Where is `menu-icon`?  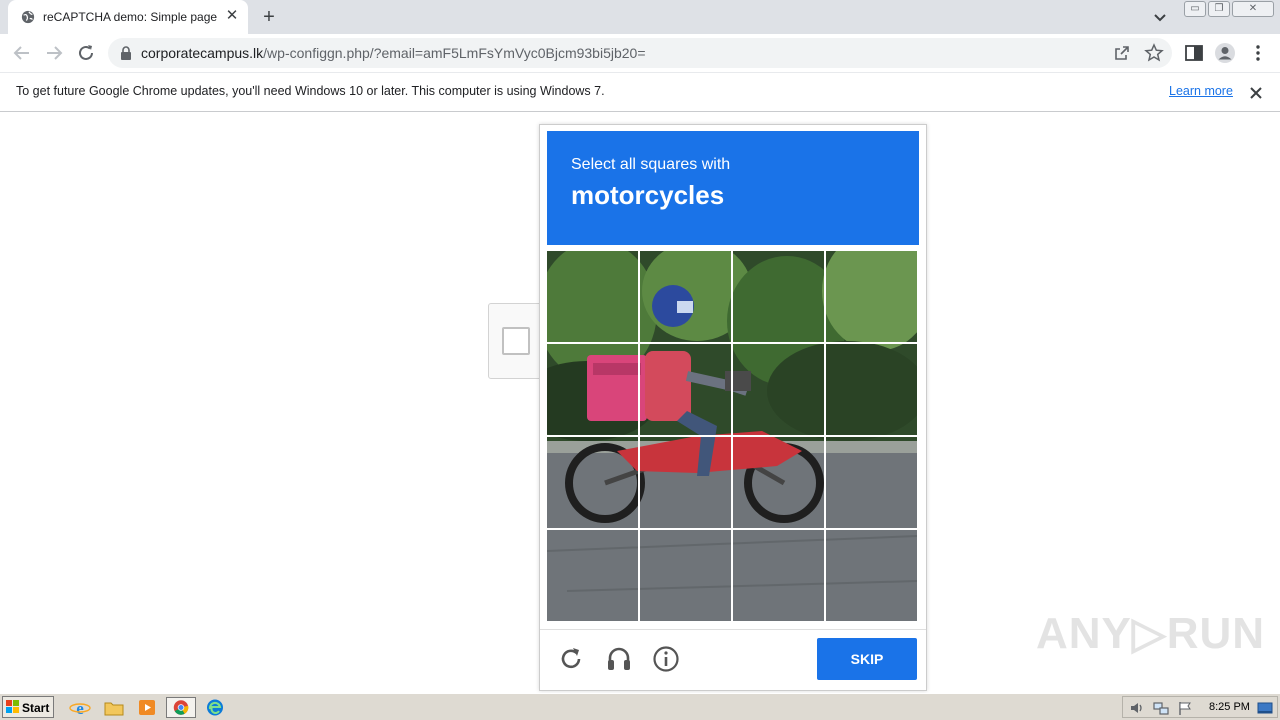 menu-icon is located at coordinates (1258, 53).